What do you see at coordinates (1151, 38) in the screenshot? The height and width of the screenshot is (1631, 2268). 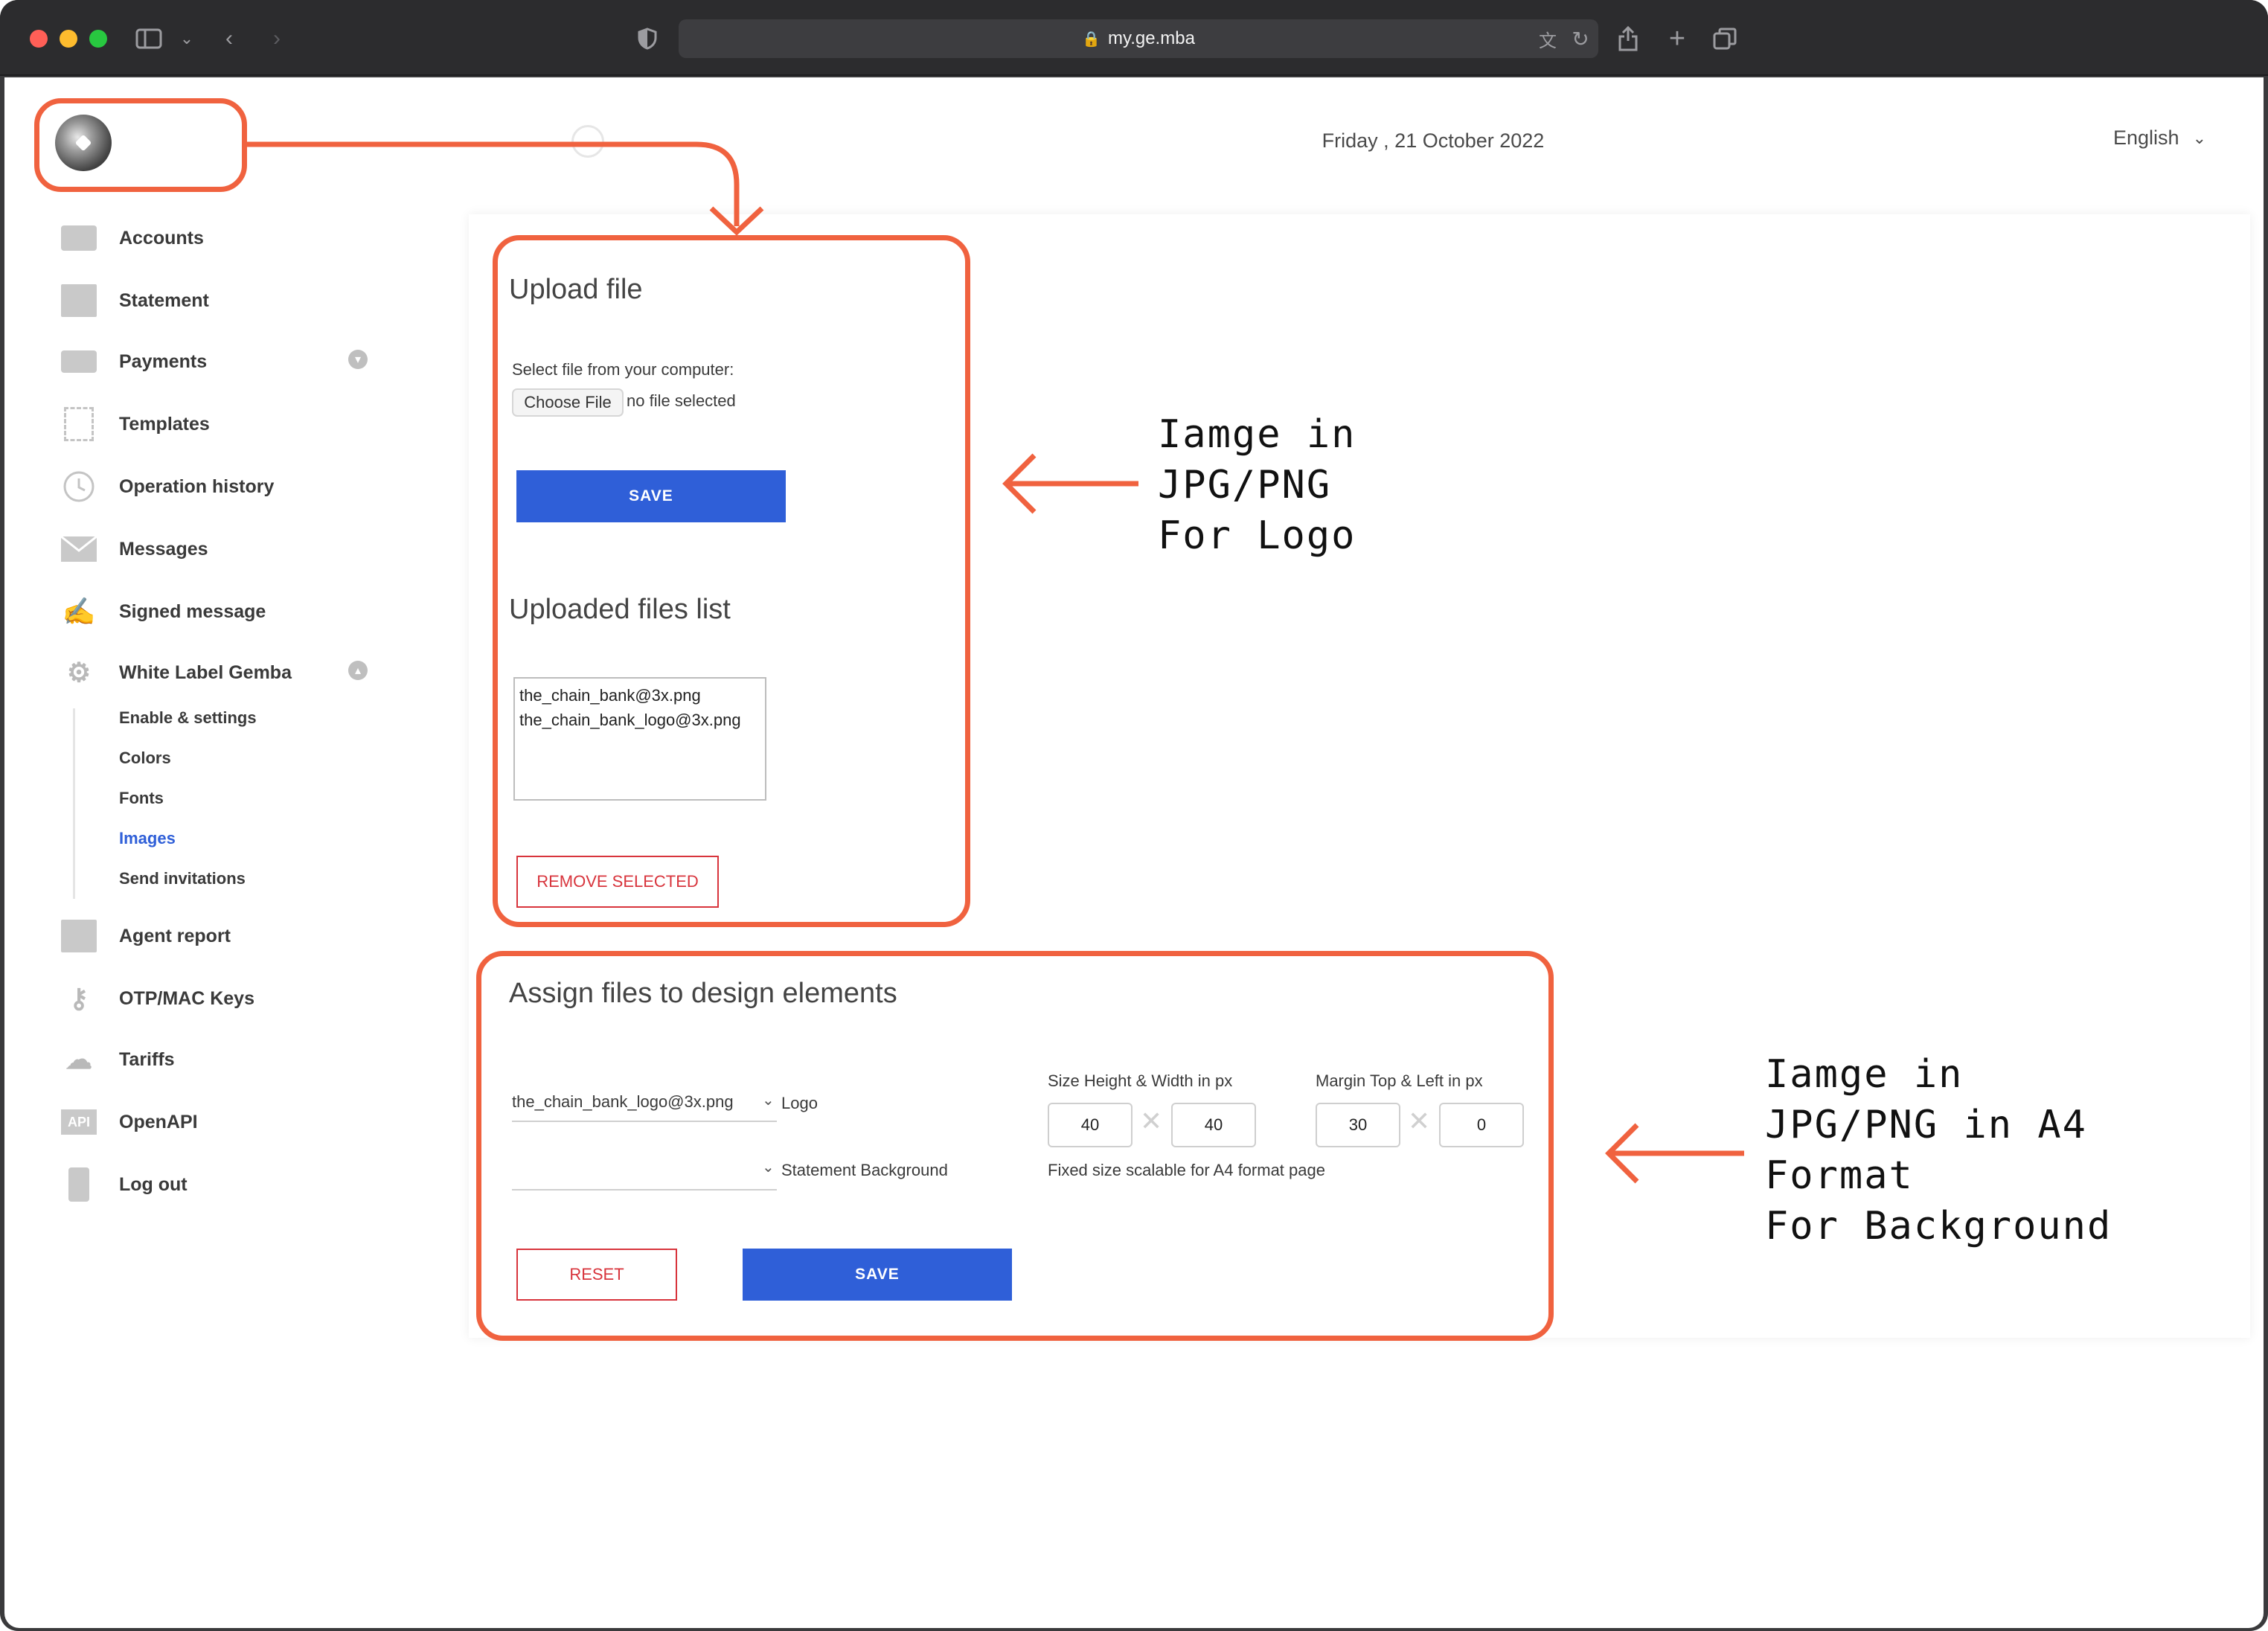 I see `url-text: my.ge.mba` at bounding box center [1151, 38].